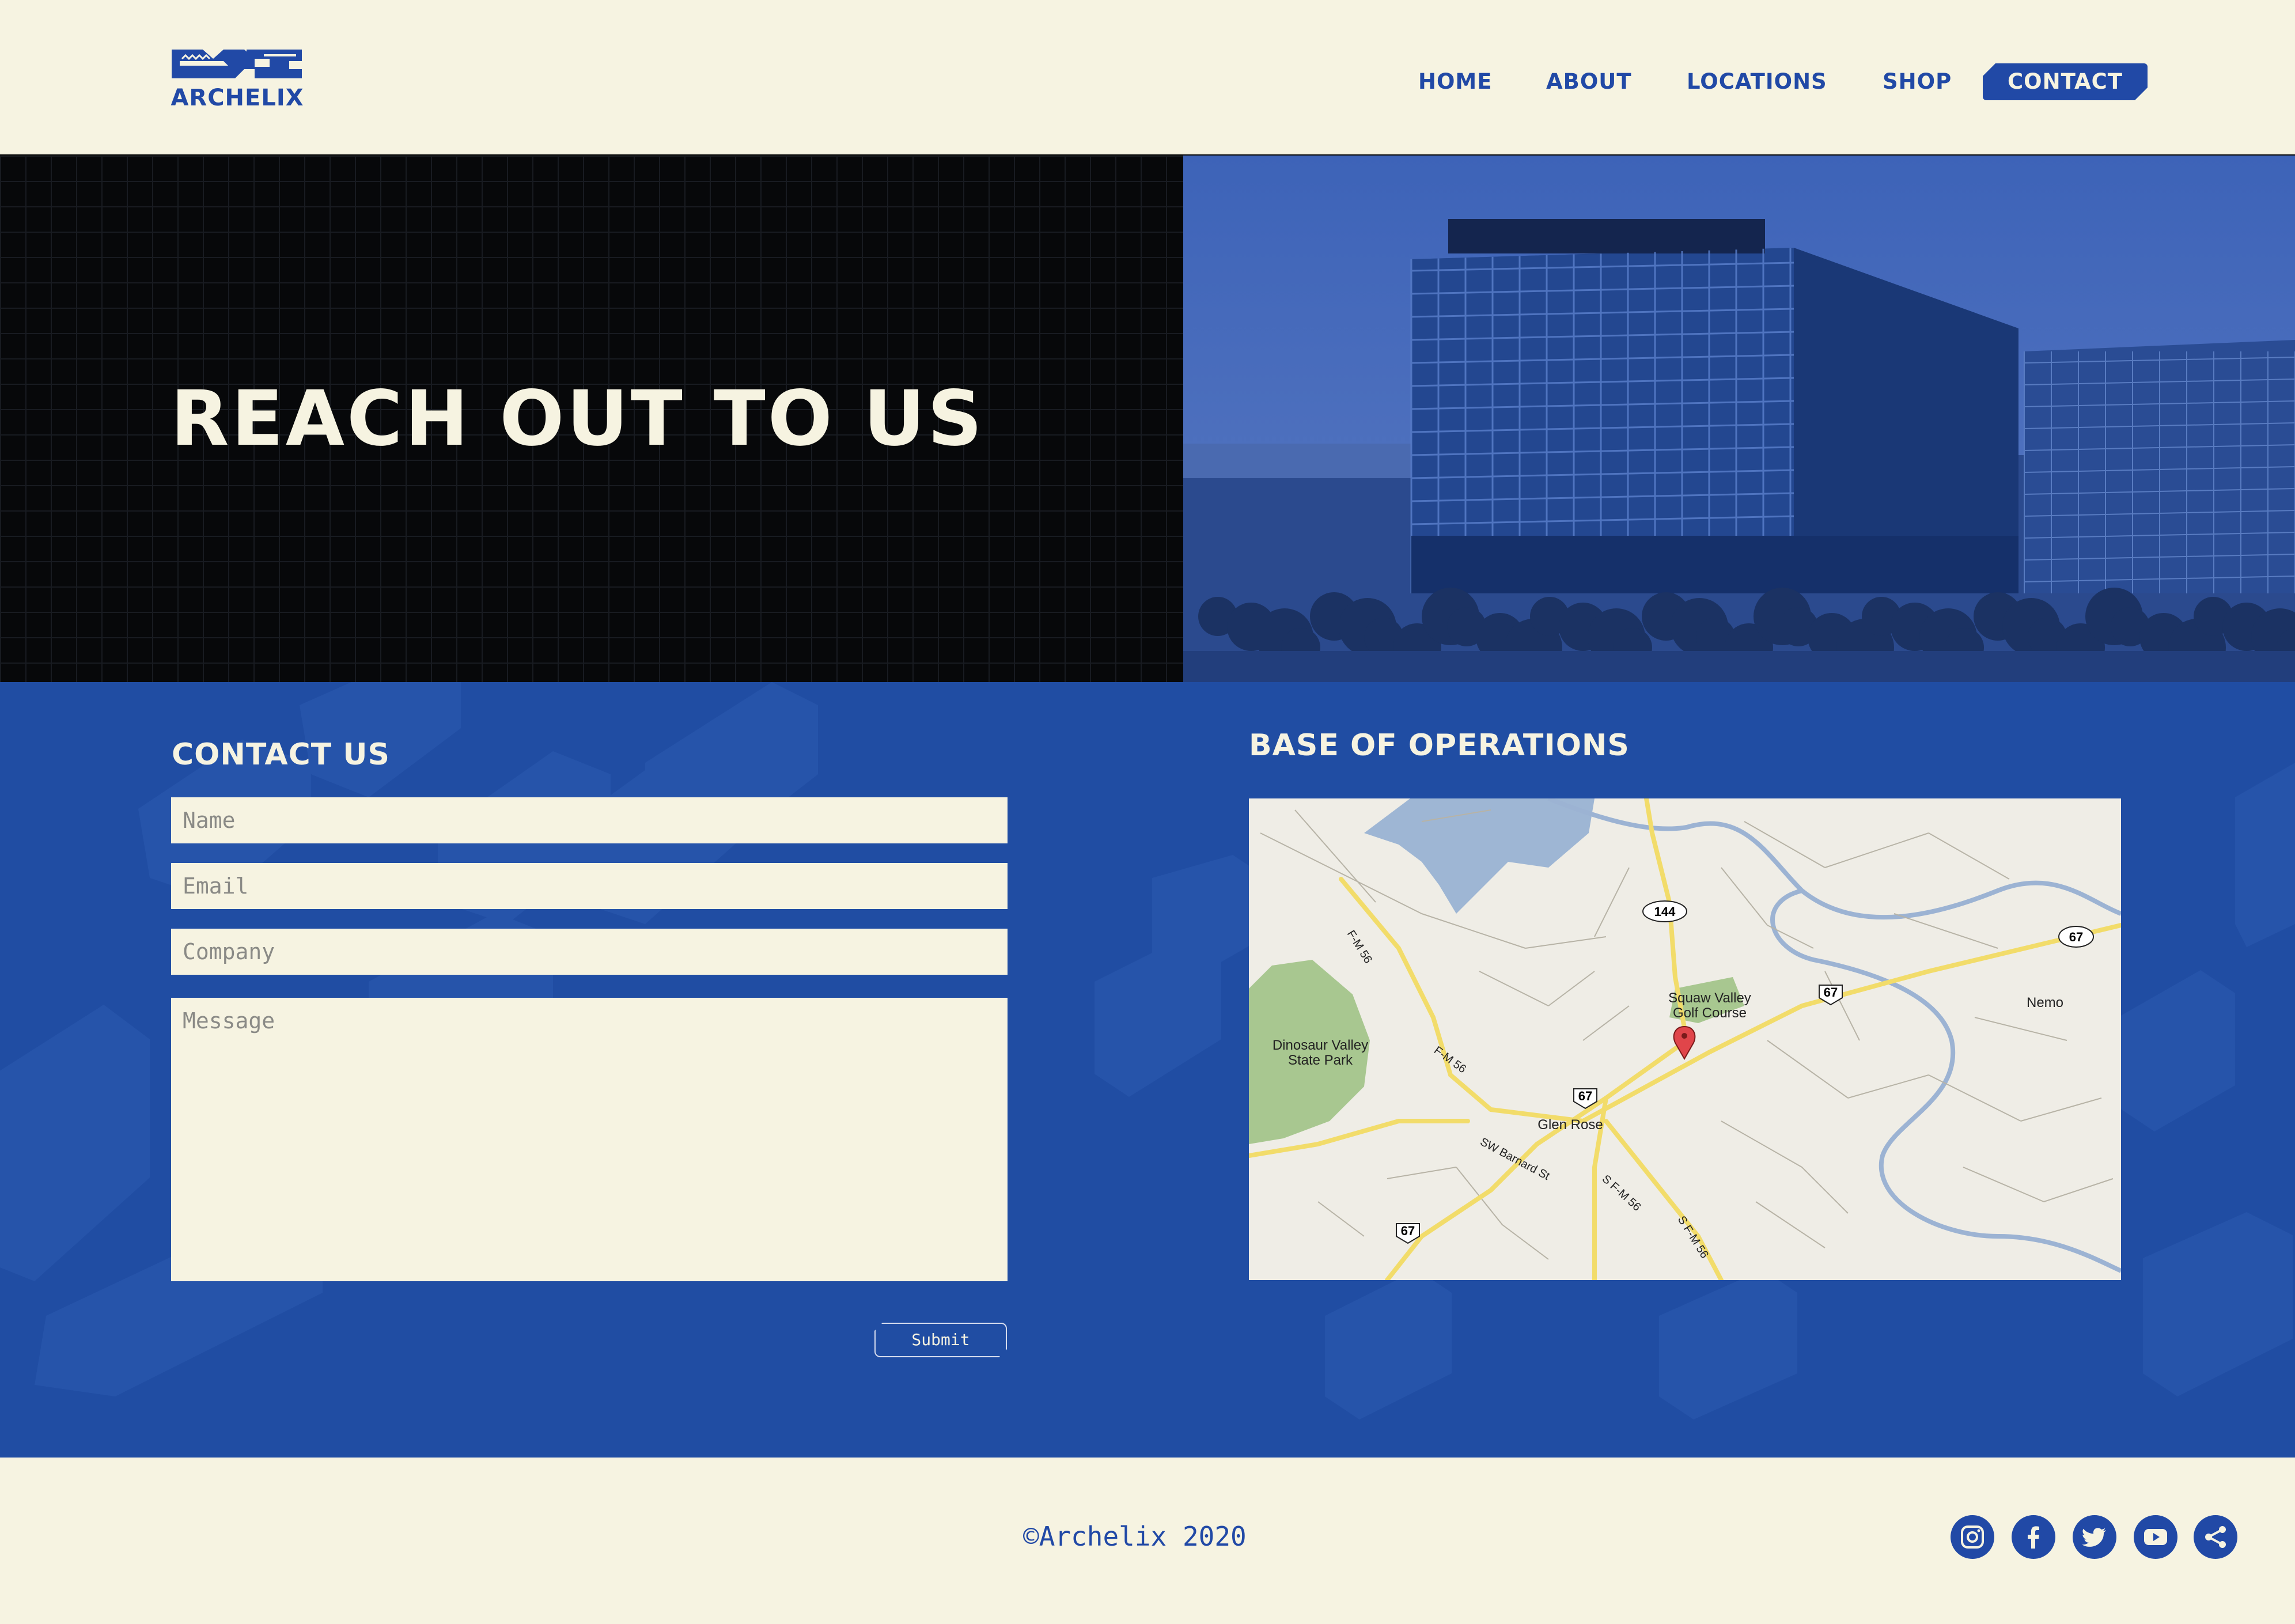 Image resolution: width=2295 pixels, height=1624 pixels. I want to click on nav-contact: CONTACT, so click(2065, 81).